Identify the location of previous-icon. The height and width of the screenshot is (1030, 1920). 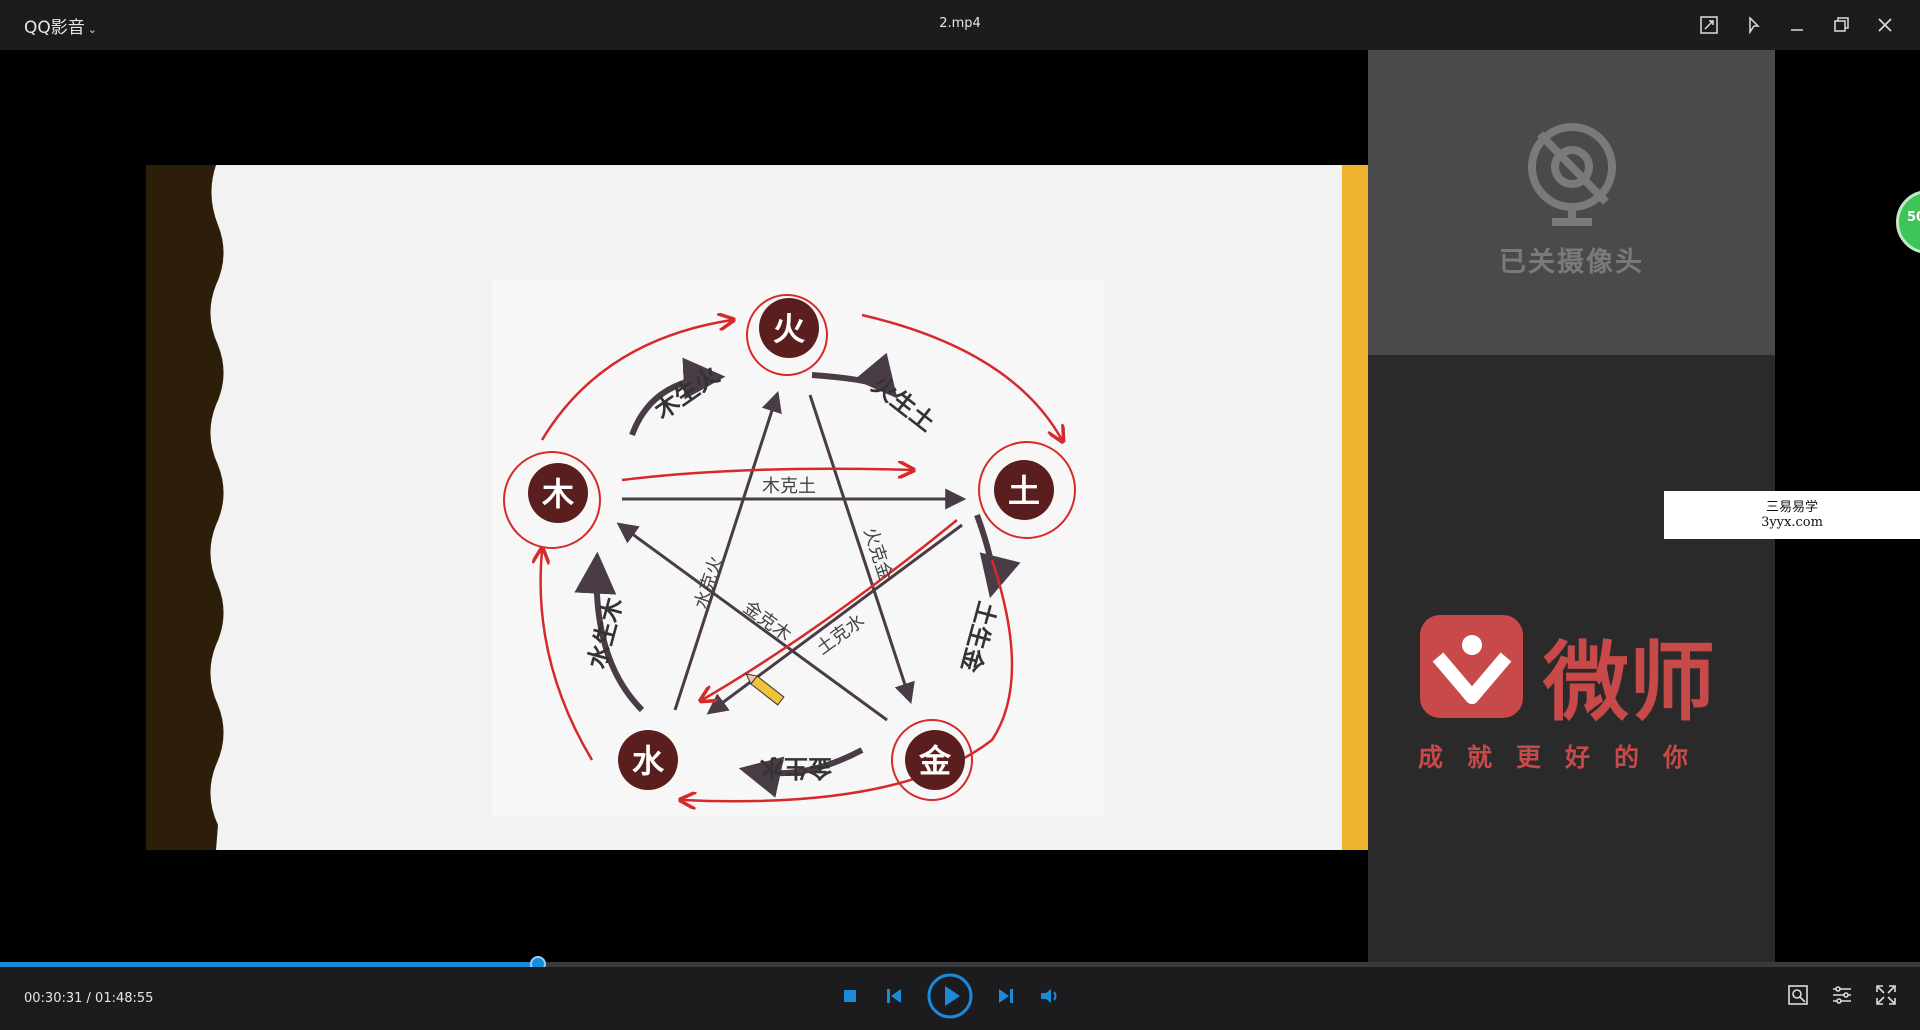
(894, 996).